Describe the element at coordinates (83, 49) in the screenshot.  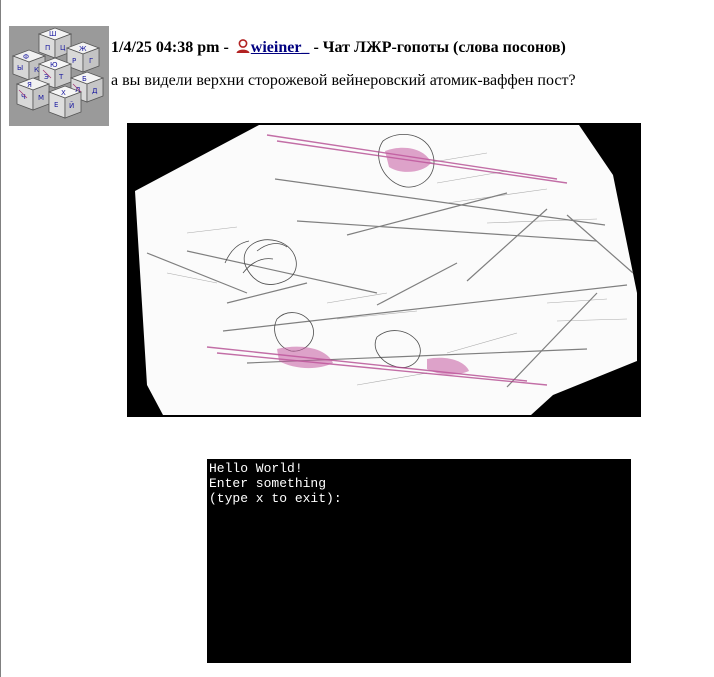
I see `svg-text: Ж` at that location.